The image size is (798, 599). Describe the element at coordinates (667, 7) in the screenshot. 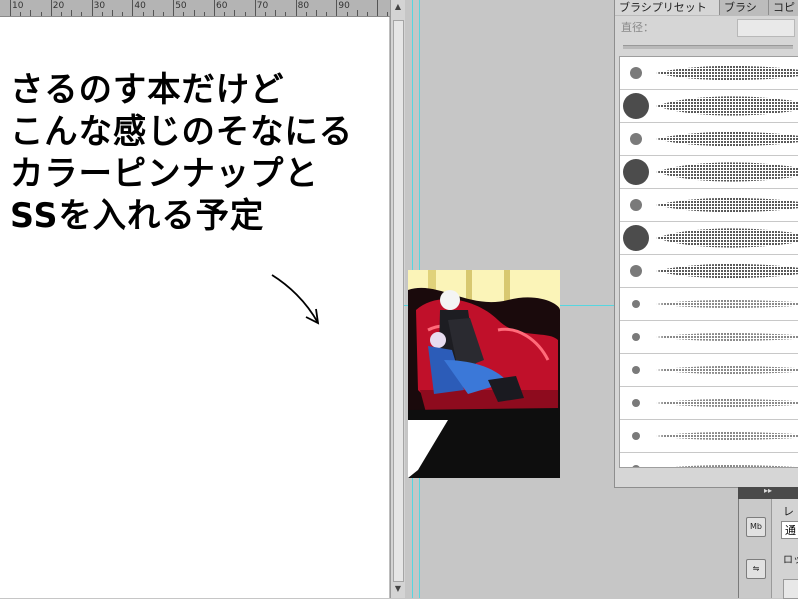

I see `tab-brush-presets: ブラシプリセット` at that location.